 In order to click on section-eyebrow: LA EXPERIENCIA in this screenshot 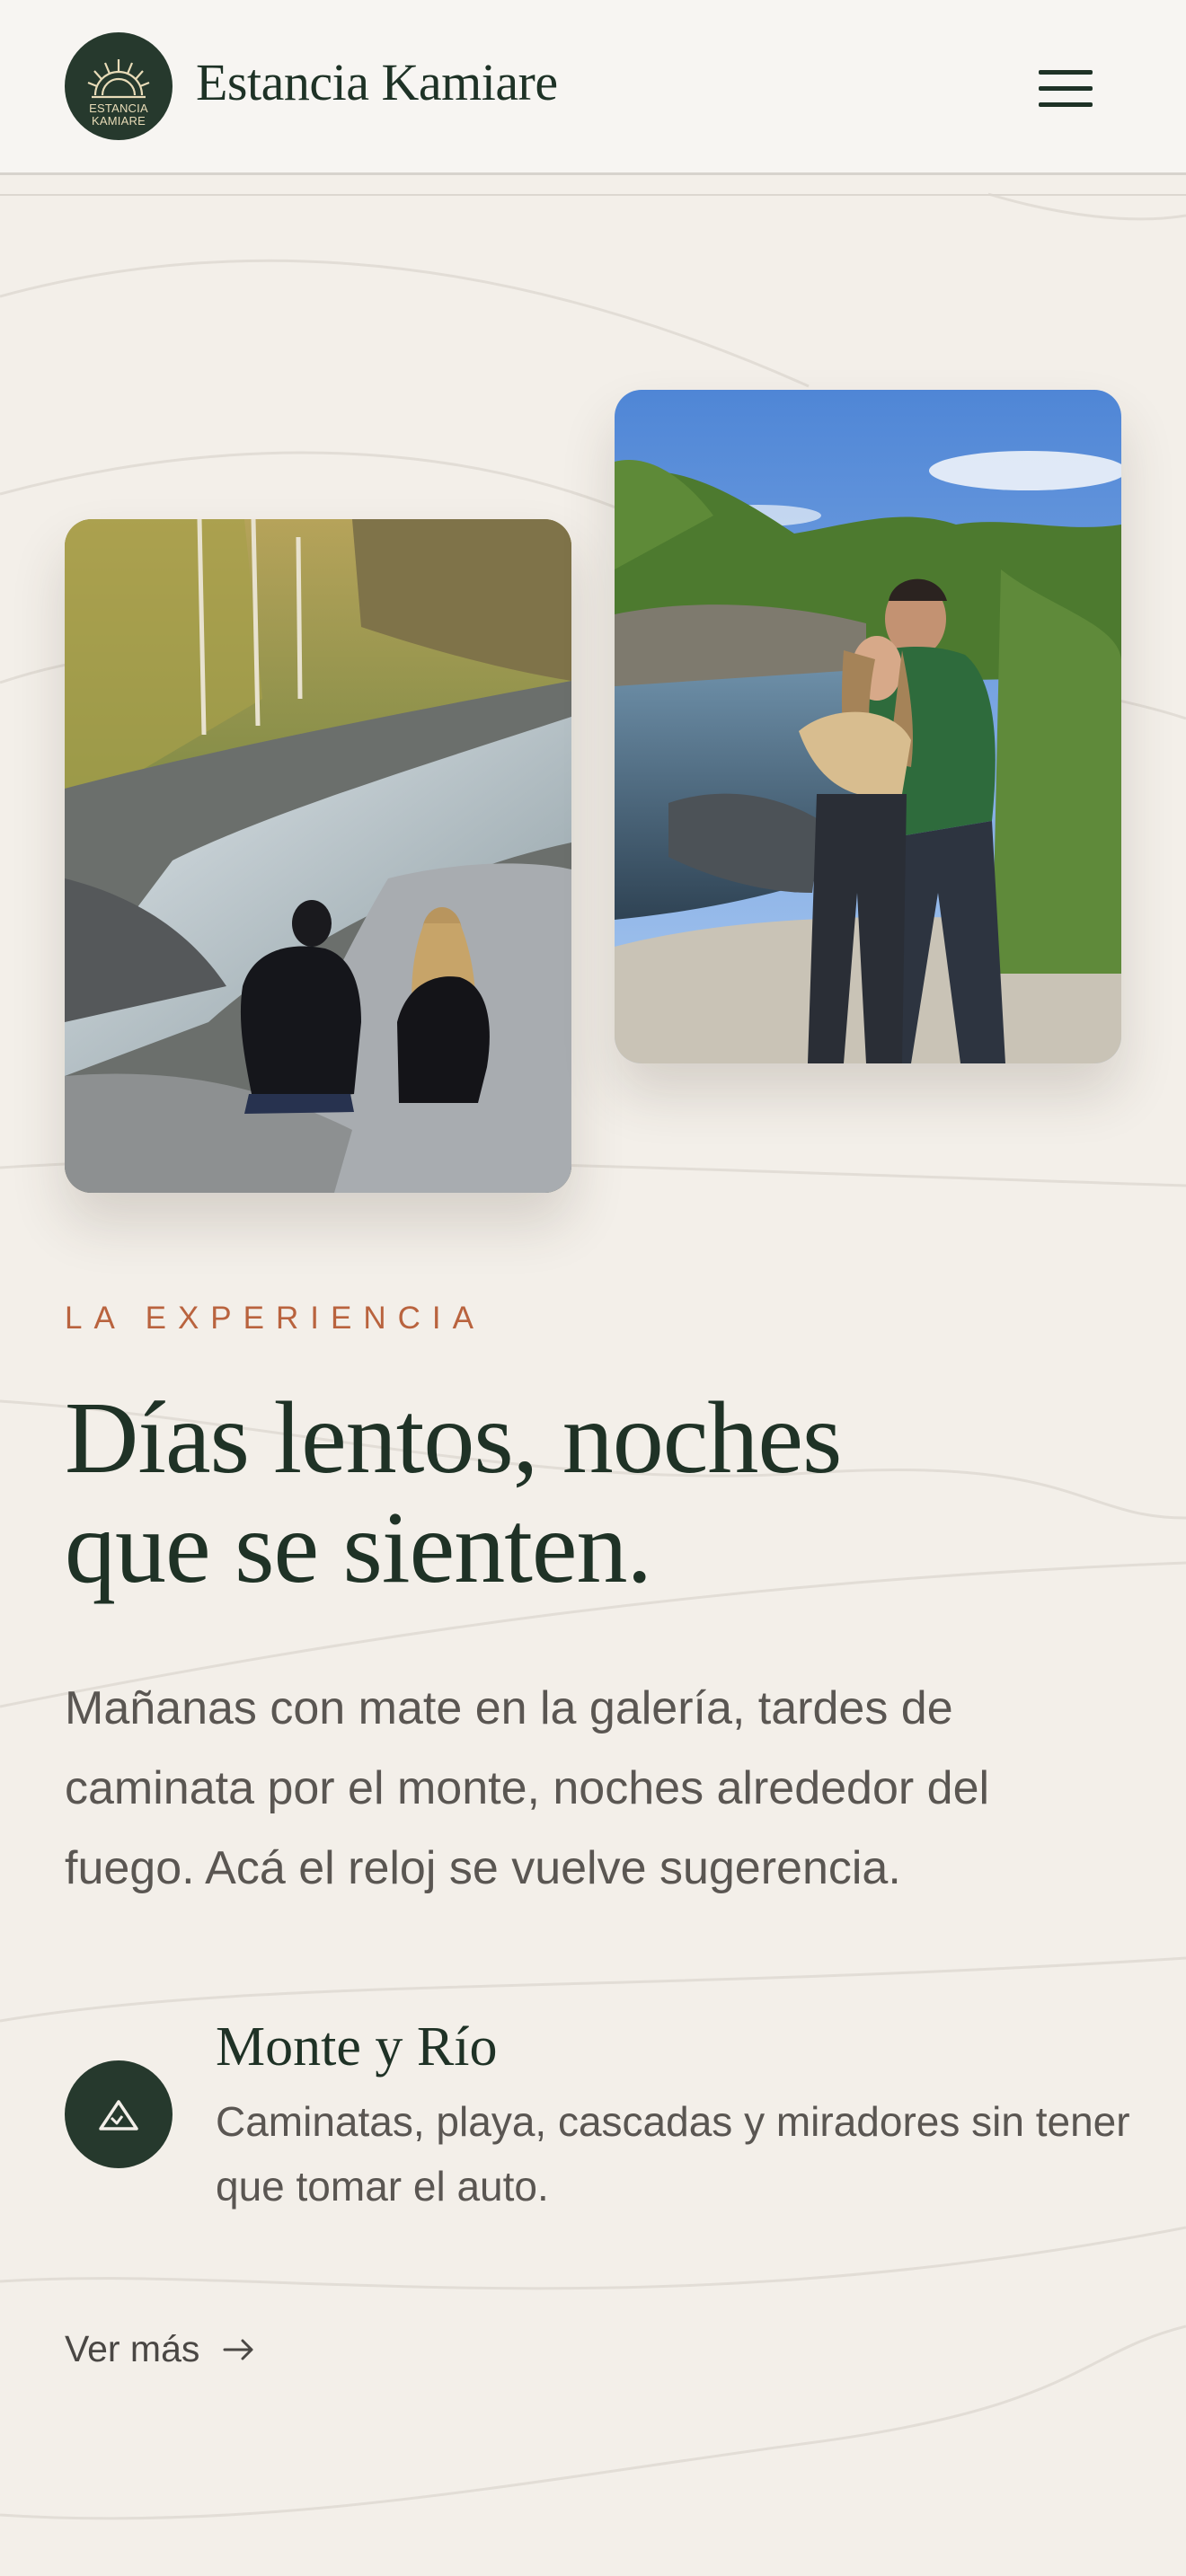, I will do `click(275, 1318)`.